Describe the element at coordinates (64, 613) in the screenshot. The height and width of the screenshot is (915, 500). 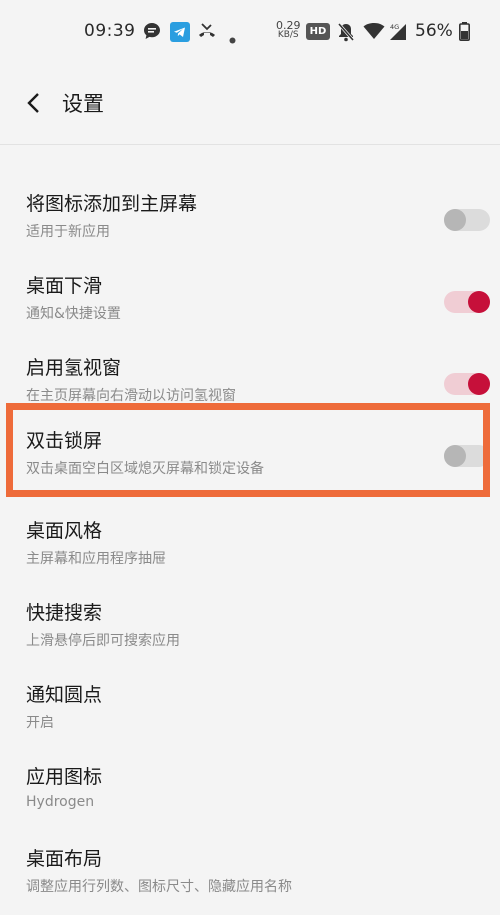
I see `setting-title: 快捷搜索` at that location.